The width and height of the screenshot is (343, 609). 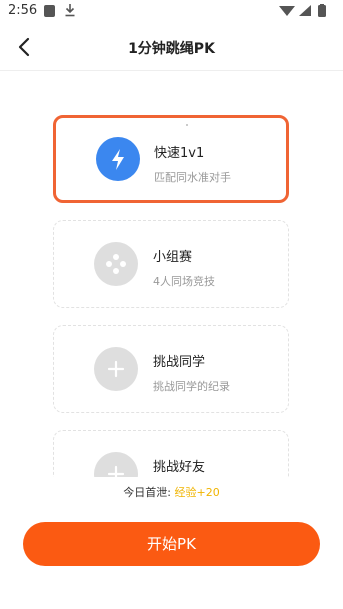 I want to click on download-icon, so click(x=70, y=10).